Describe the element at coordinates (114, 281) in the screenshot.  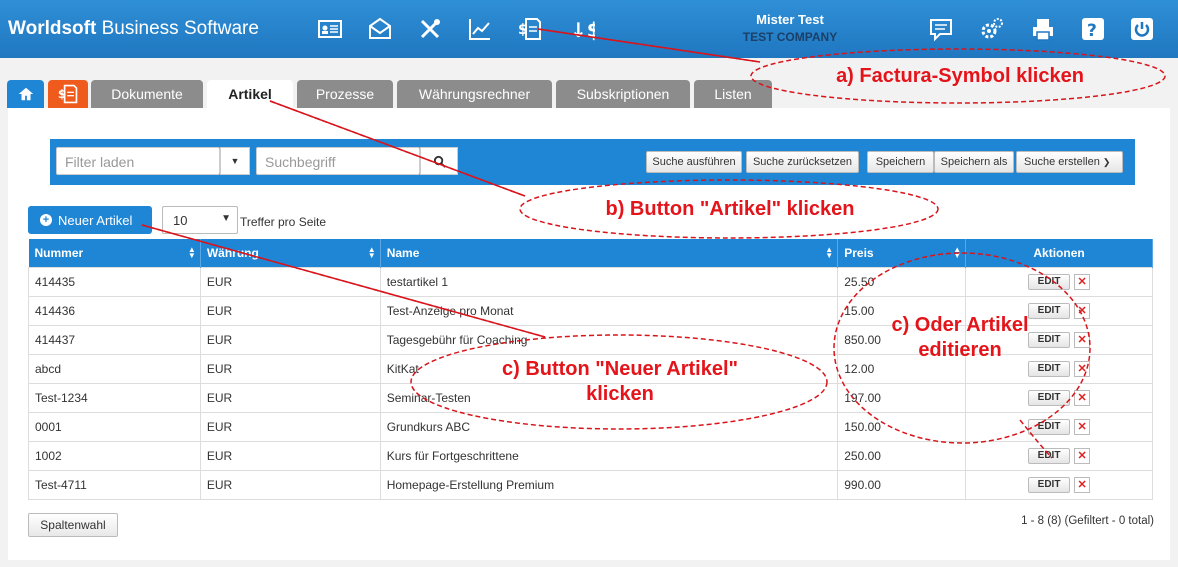
I see `cell-nummer: 414435` at that location.